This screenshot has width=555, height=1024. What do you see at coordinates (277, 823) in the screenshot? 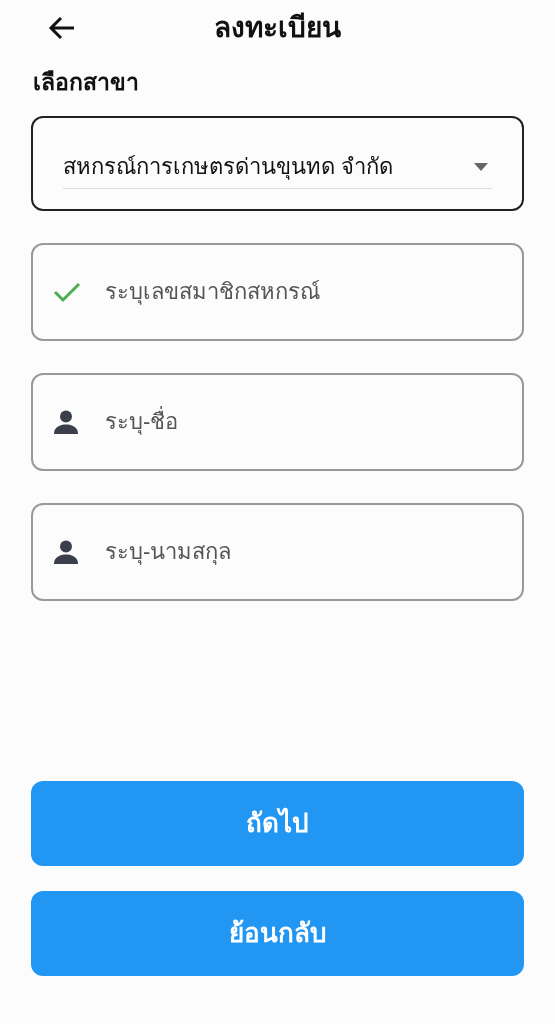
I see `next-button: ถัดไป` at bounding box center [277, 823].